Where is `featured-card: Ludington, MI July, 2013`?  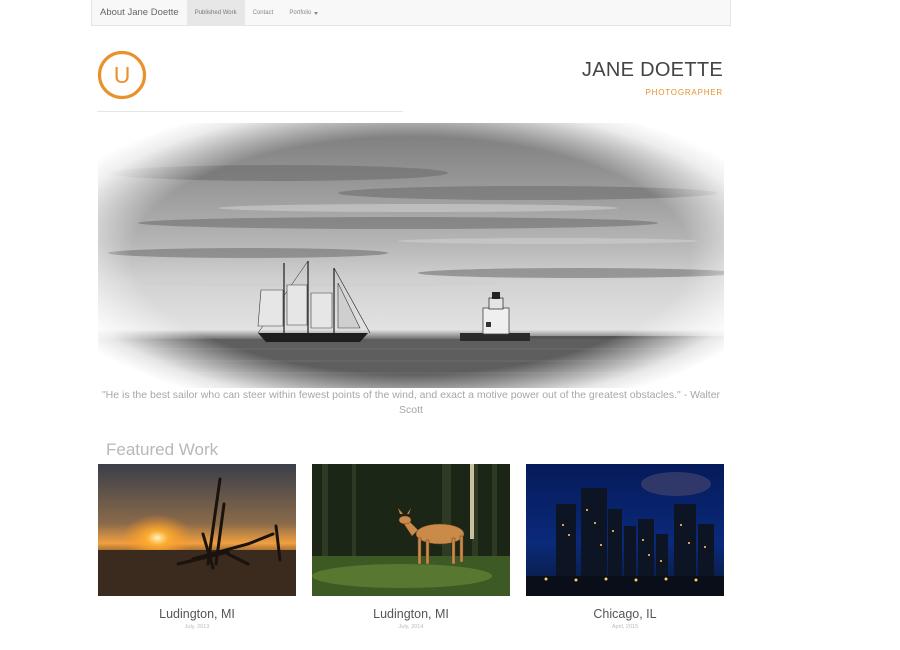
featured-card: Ludington, MI July, 2013 is located at coordinates (197, 547).